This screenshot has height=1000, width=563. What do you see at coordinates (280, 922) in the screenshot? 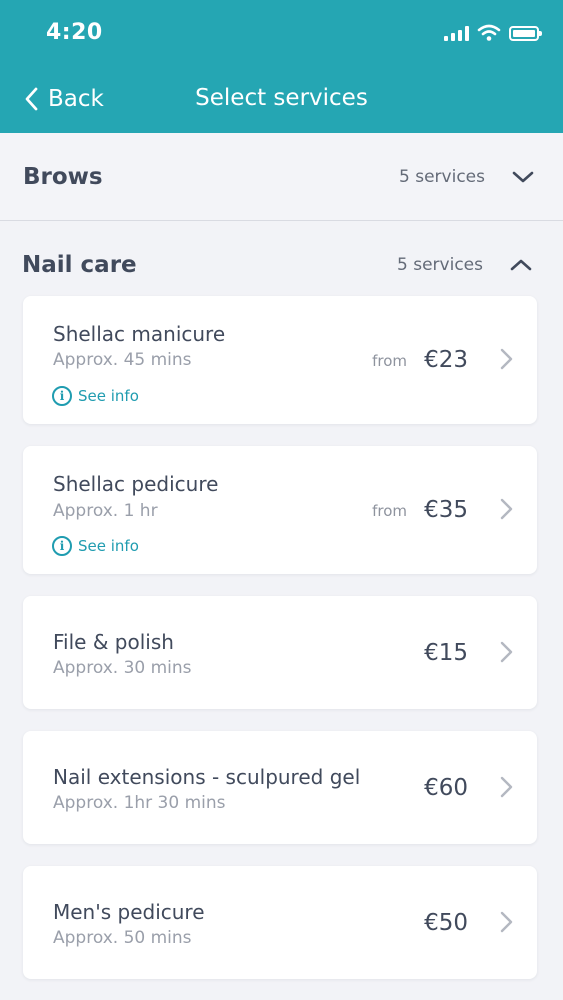
I see `service-card-mens-pedicure: Men's pedicure Approx. 50 mins €50` at bounding box center [280, 922].